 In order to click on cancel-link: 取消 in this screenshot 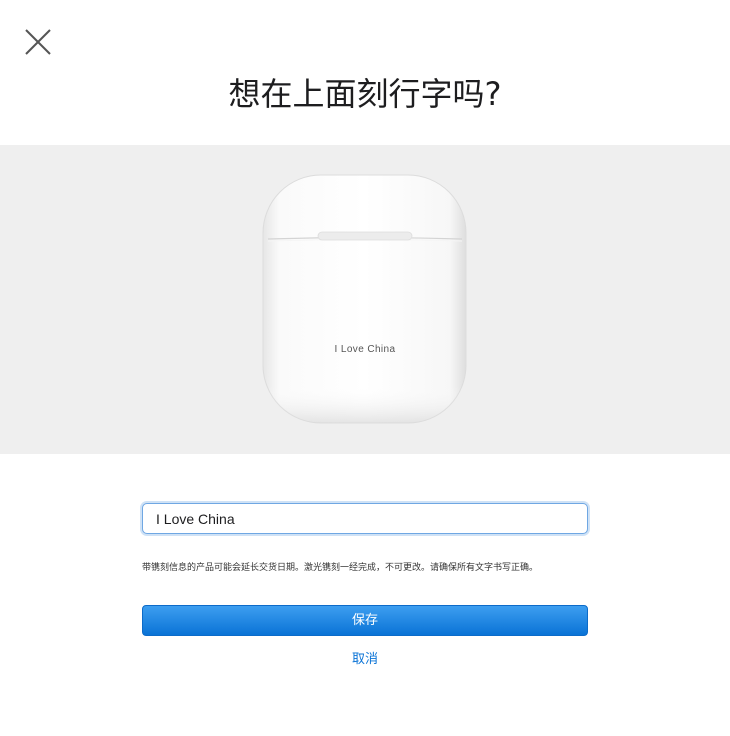, I will do `click(365, 660)`.